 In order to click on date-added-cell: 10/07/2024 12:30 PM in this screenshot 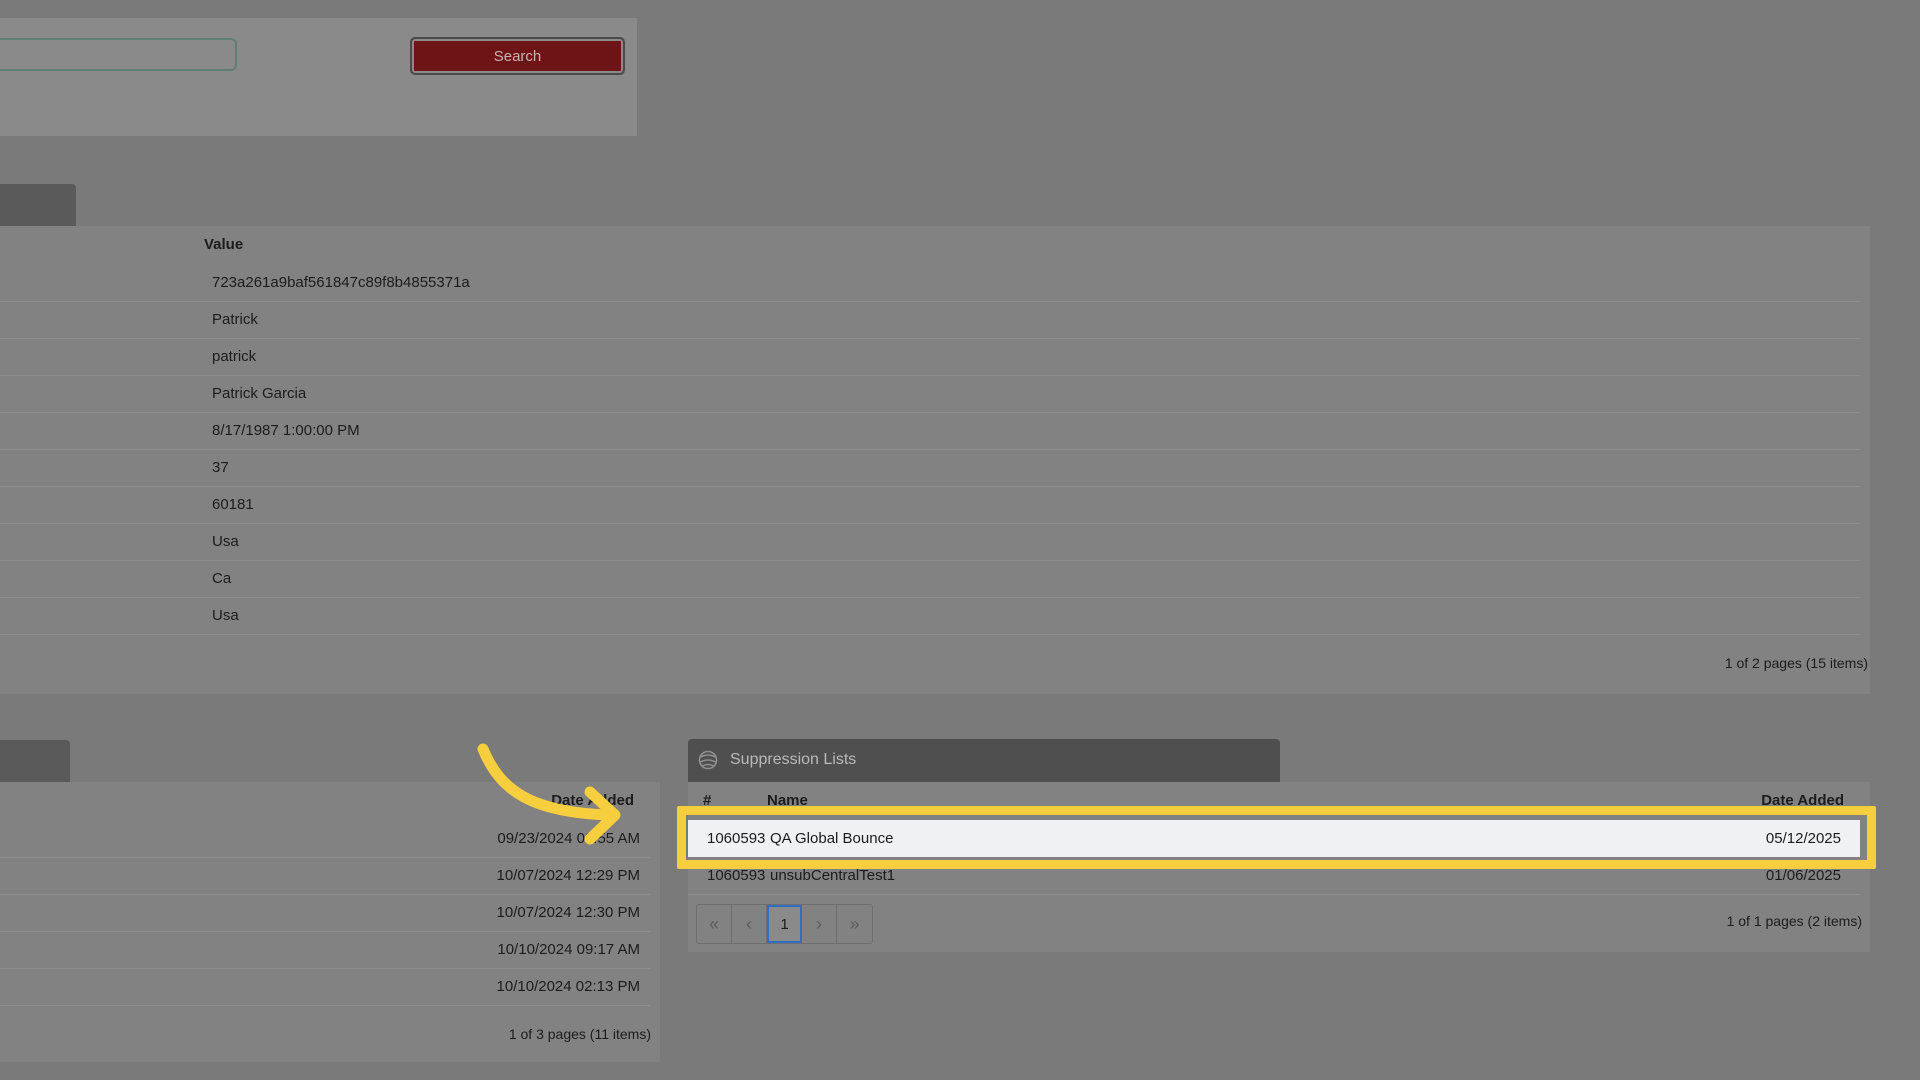, I will do `click(568, 912)`.